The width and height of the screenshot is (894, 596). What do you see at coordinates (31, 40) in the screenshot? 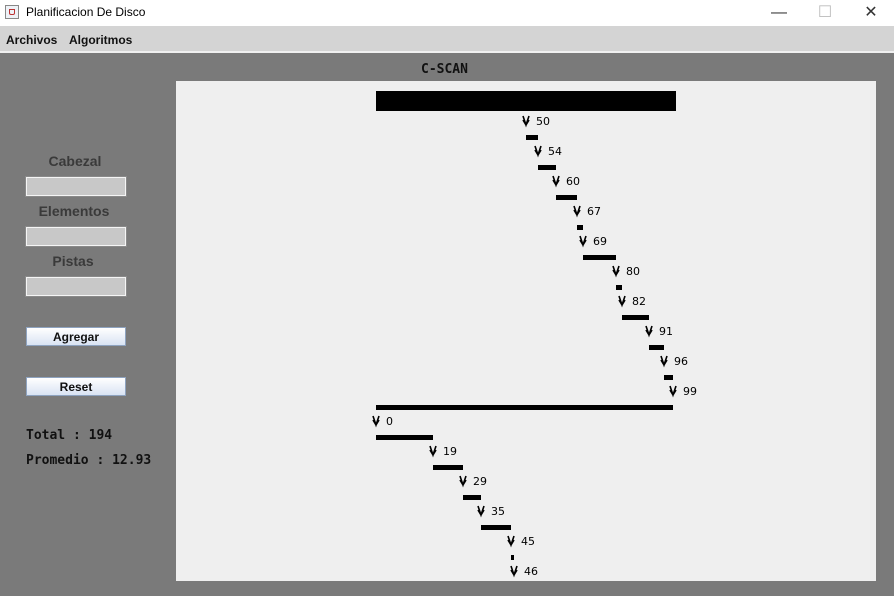
I see `menu-archivos: Archivos` at bounding box center [31, 40].